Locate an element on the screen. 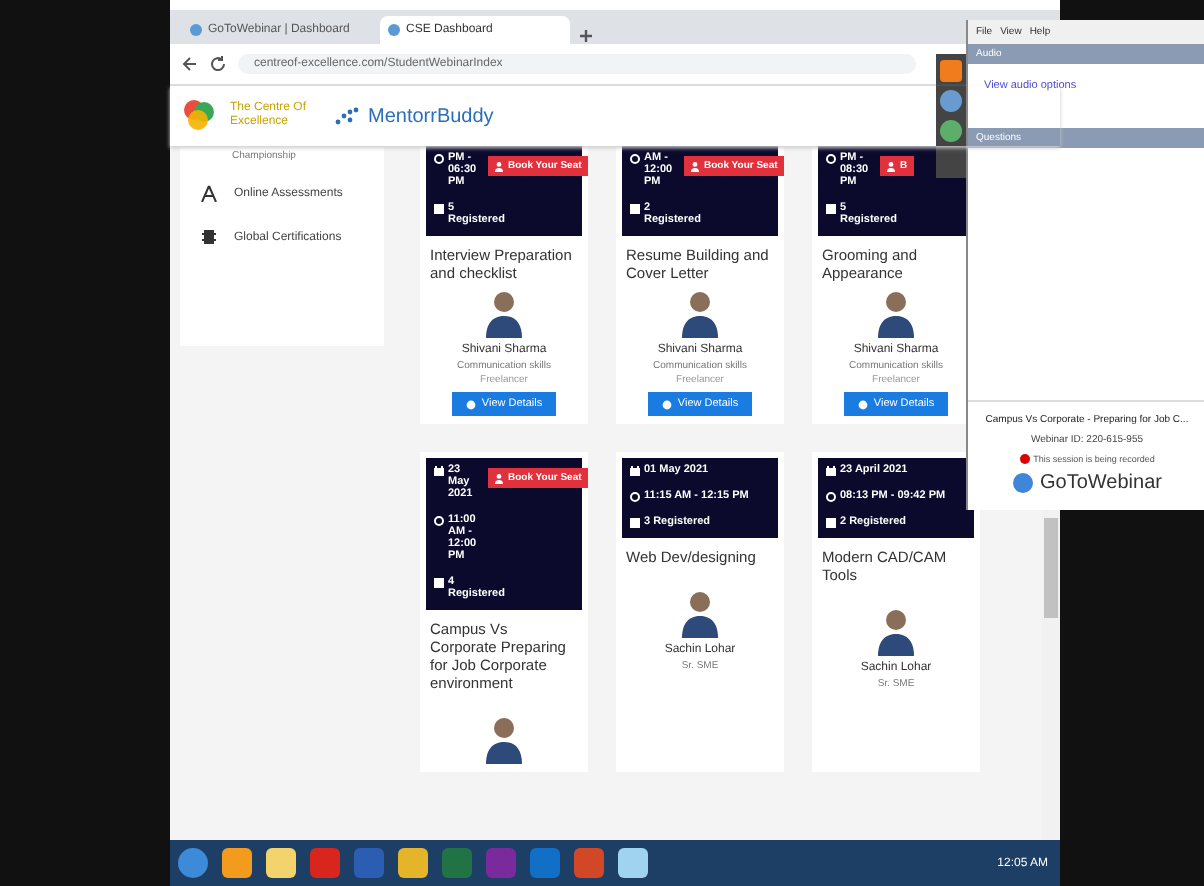 Image resolution: width=1204 pixels, height=886 pixels. dots-icon is located at coordinates (348, 116).